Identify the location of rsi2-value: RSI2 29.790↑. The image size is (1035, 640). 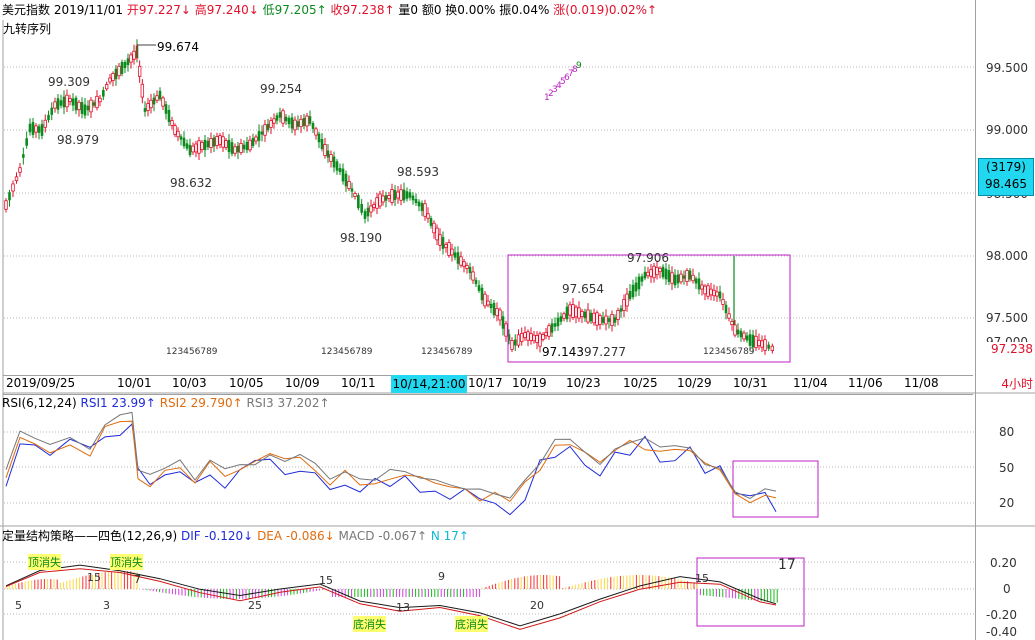
(201, 403).